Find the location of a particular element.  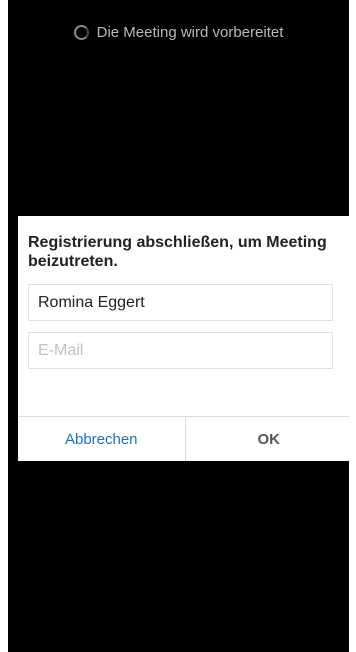

name-field is located at coordinates (180, 302).